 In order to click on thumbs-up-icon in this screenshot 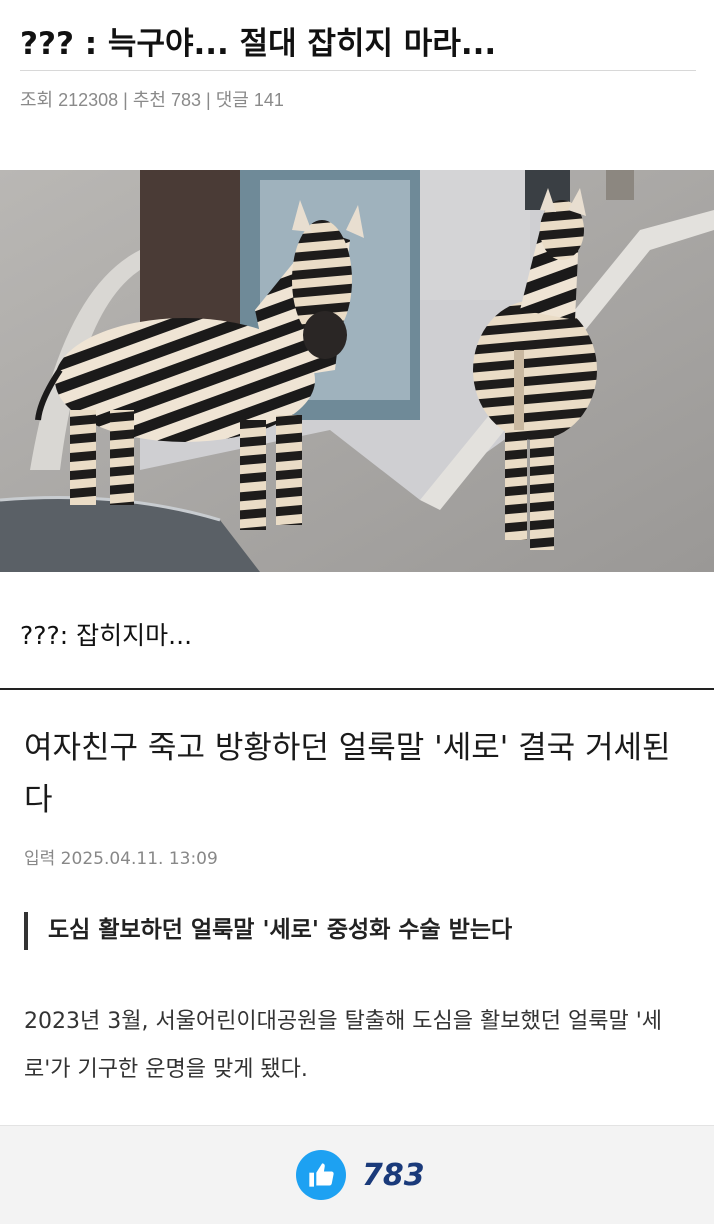, I will do `click(321, 1175)`.